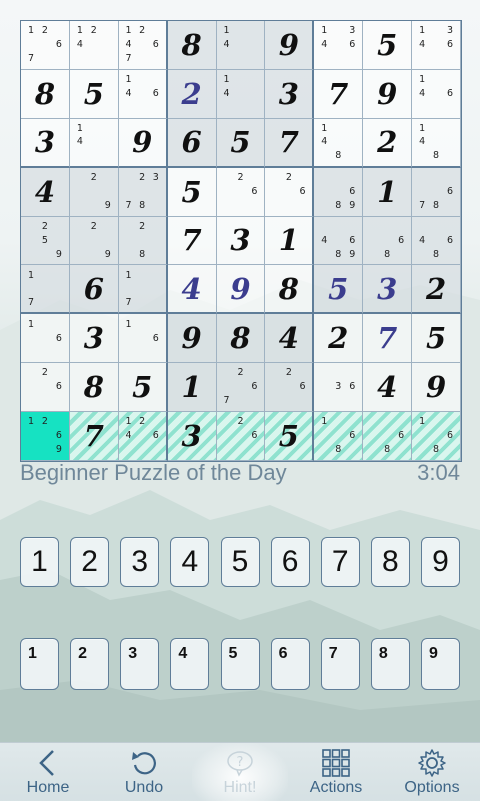  I want to click on note-button-1: 1, so click(39, 664).